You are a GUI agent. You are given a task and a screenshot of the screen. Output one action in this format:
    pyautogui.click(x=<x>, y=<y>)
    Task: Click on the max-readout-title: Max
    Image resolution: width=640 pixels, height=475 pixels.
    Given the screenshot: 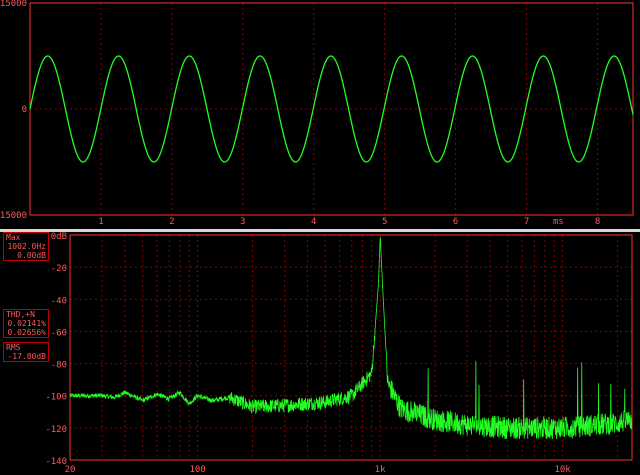 What is the action you would take?
    pyautogui.click(x=13, y=237)
    